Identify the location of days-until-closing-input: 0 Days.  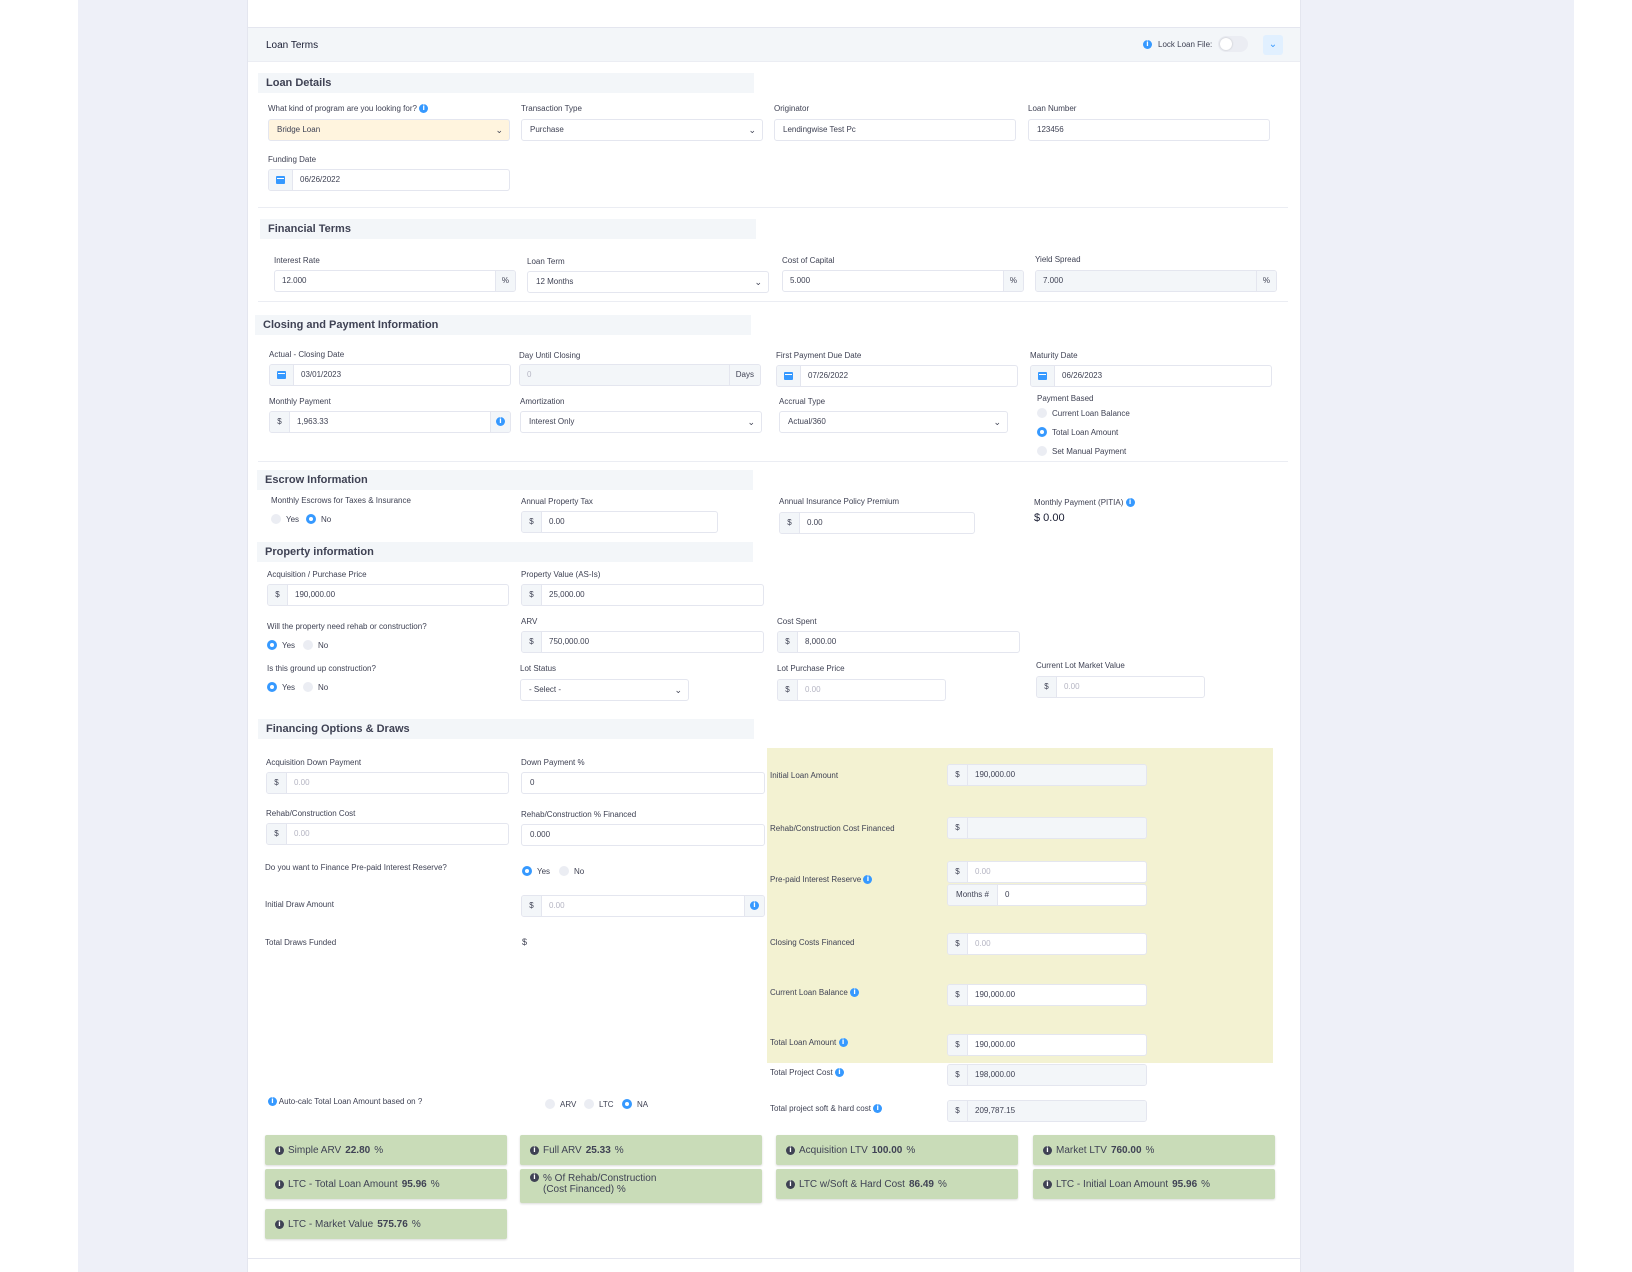
(640, 375).